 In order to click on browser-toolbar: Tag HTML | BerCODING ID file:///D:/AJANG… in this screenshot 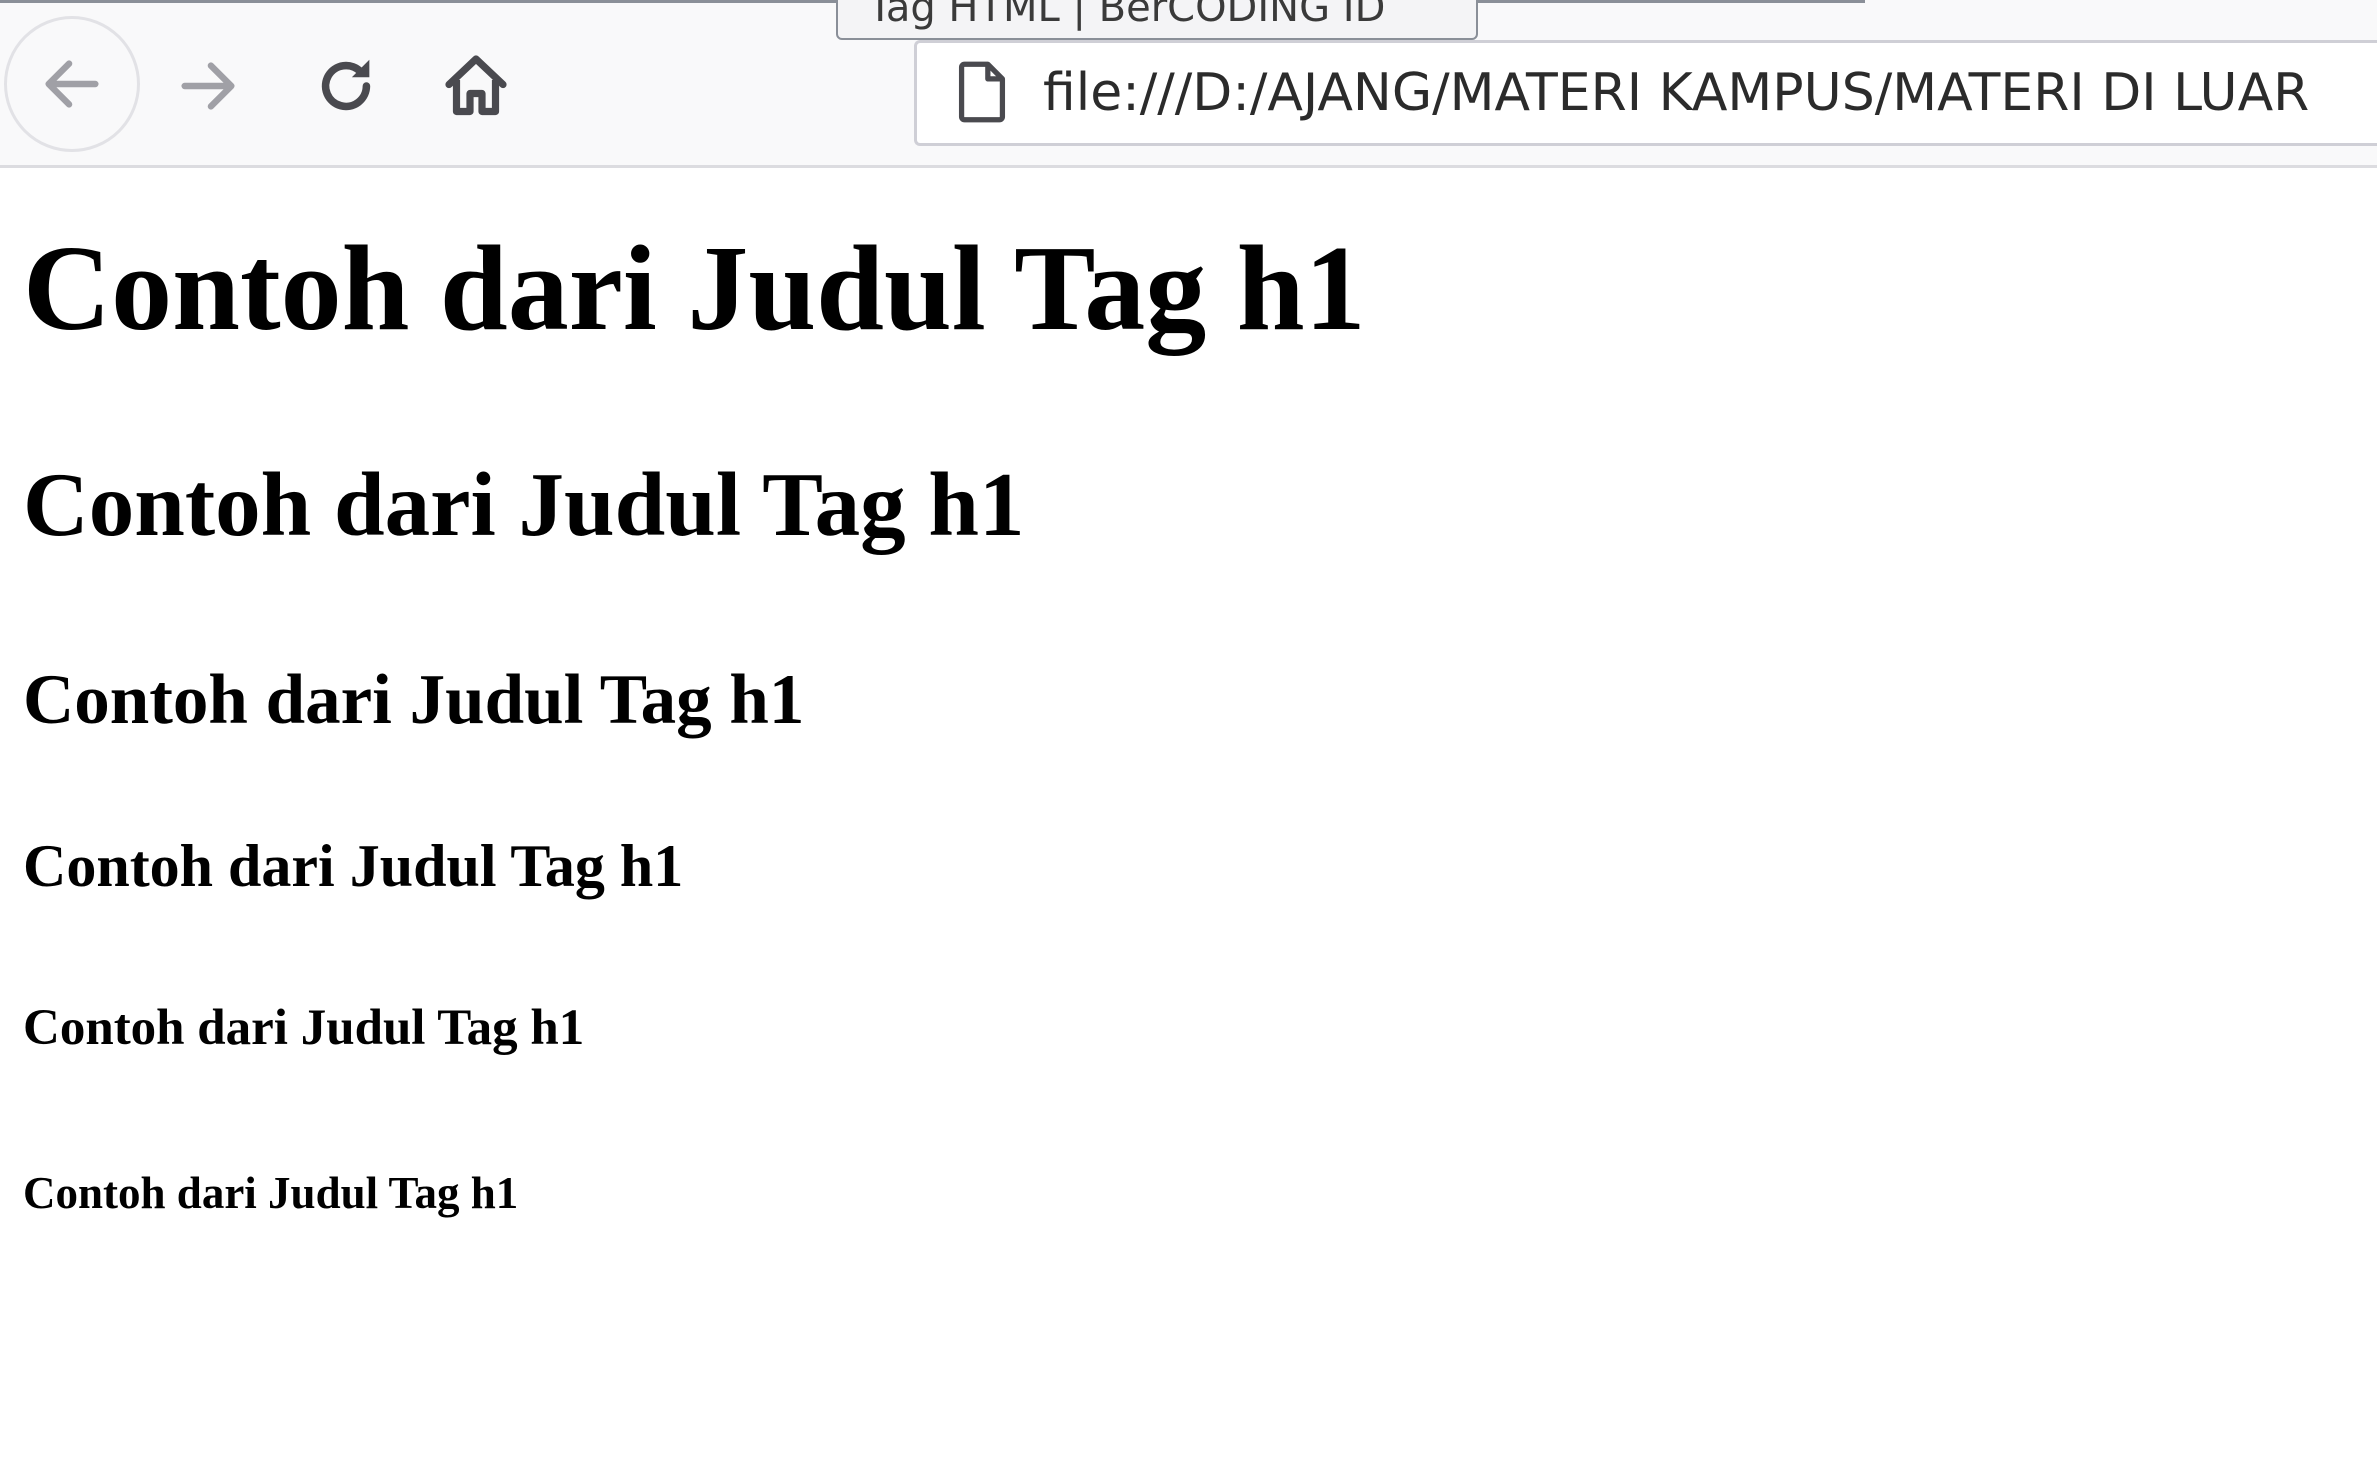, I will do `click(1188, 84)`.